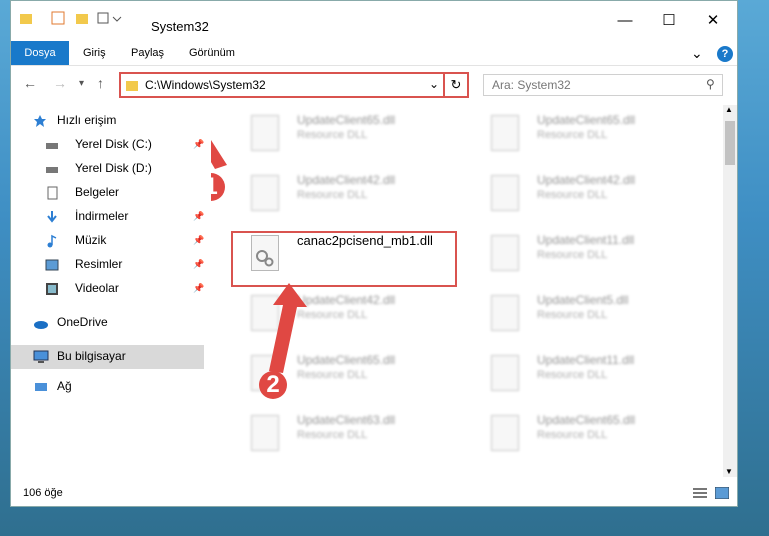 The width and height of the screenshot is (769, 536). Describe the element at coordinates (113, 144) in the screenshot. I see `sidebar-item-label: Yerel Disk (C:)` at that location.